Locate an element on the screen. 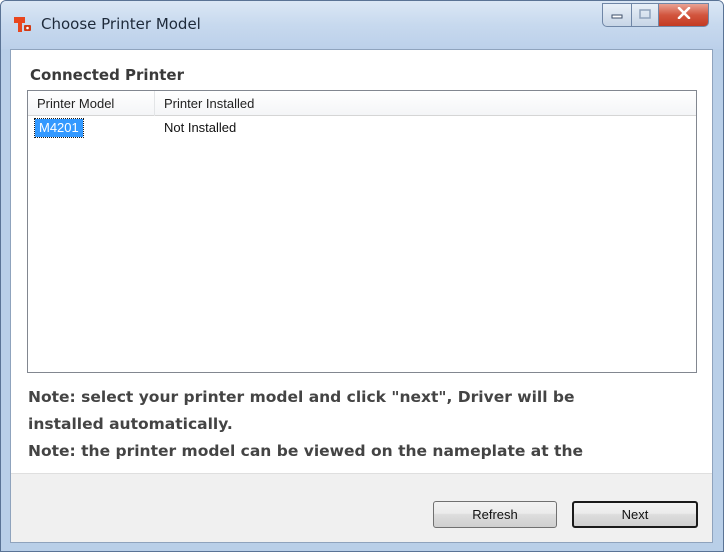  column-header-printer-installed: Printer Installed is located at coordinates (255, 103).